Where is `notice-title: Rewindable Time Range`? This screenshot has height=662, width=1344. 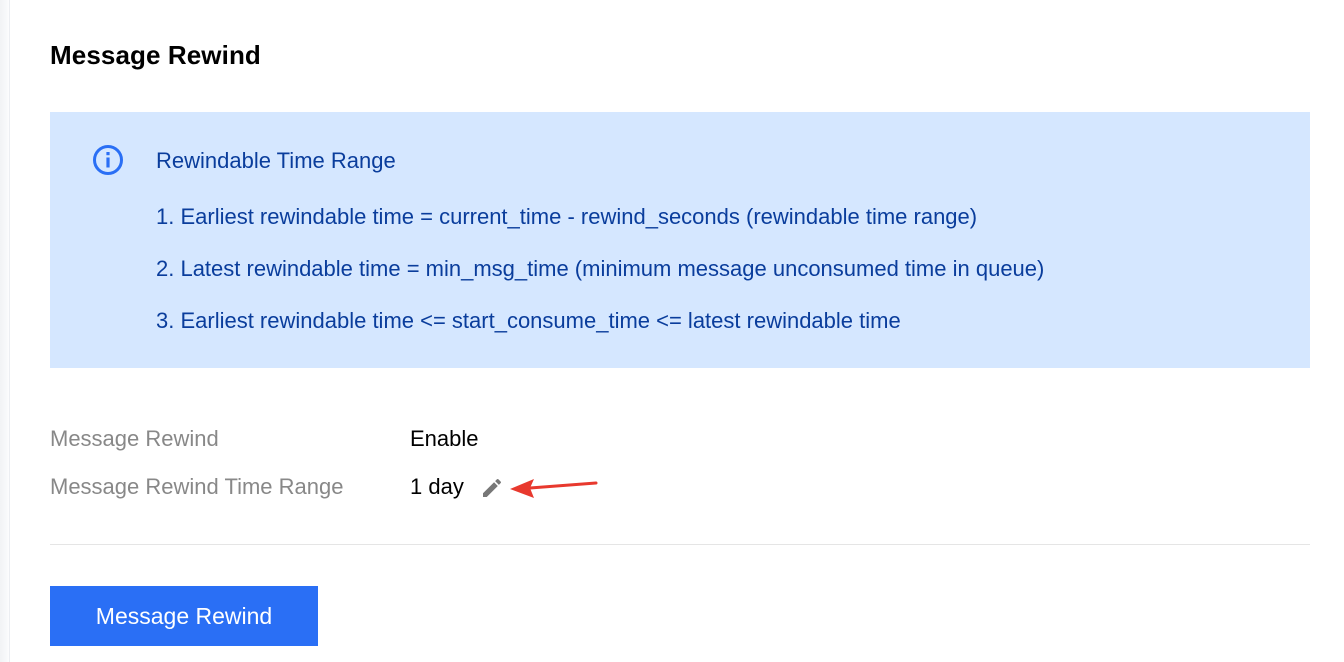
notice-title: Rewindable Time Range is located at coordinates (276, 160).